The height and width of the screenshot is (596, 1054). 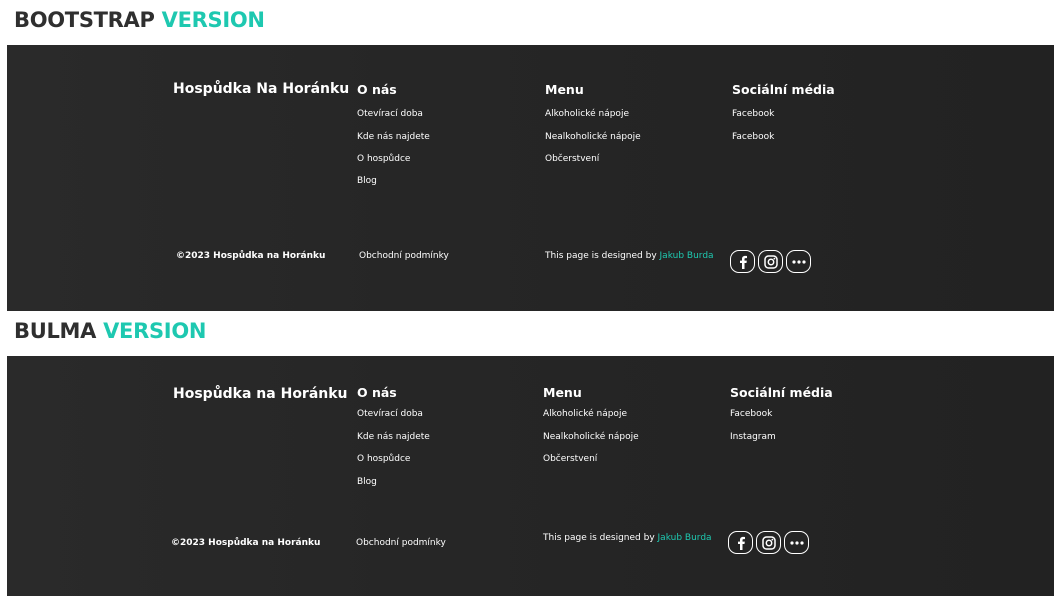 I want to click on footer-brand: Hospůdka na Horánku, so click(x=260, y=394).